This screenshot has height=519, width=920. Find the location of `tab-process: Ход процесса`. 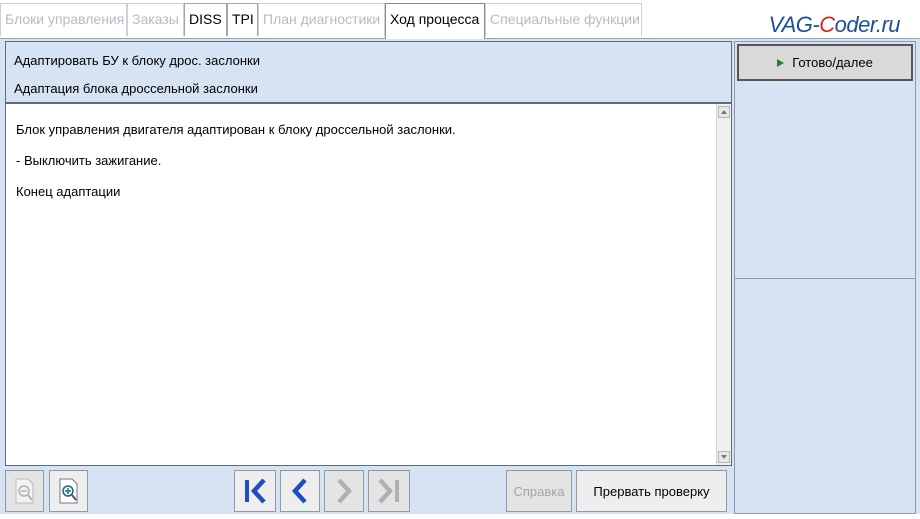

tab-process: Ход процесса is located at coordinates (435, 21).